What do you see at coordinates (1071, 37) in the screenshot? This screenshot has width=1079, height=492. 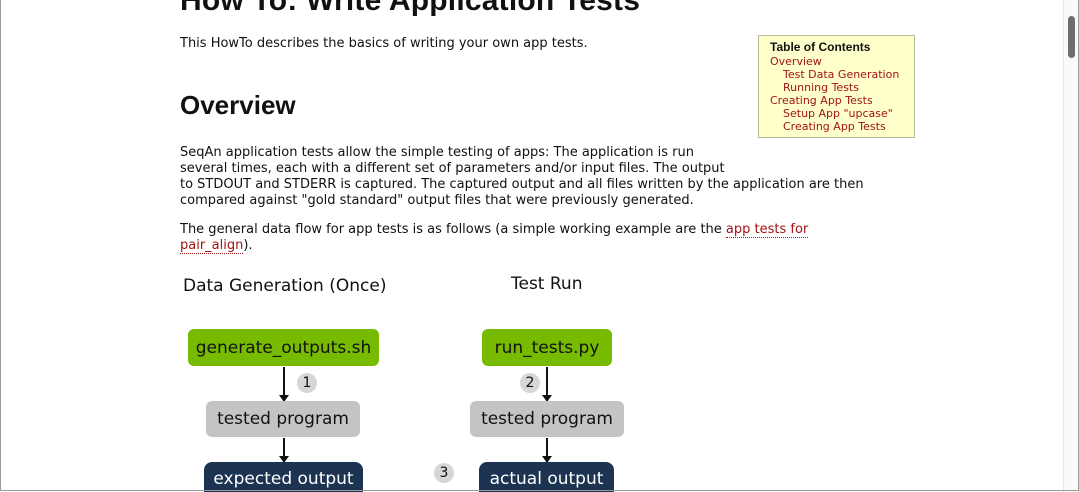 I see `scrollbar-thumb` at bounding box center [1071, 37].